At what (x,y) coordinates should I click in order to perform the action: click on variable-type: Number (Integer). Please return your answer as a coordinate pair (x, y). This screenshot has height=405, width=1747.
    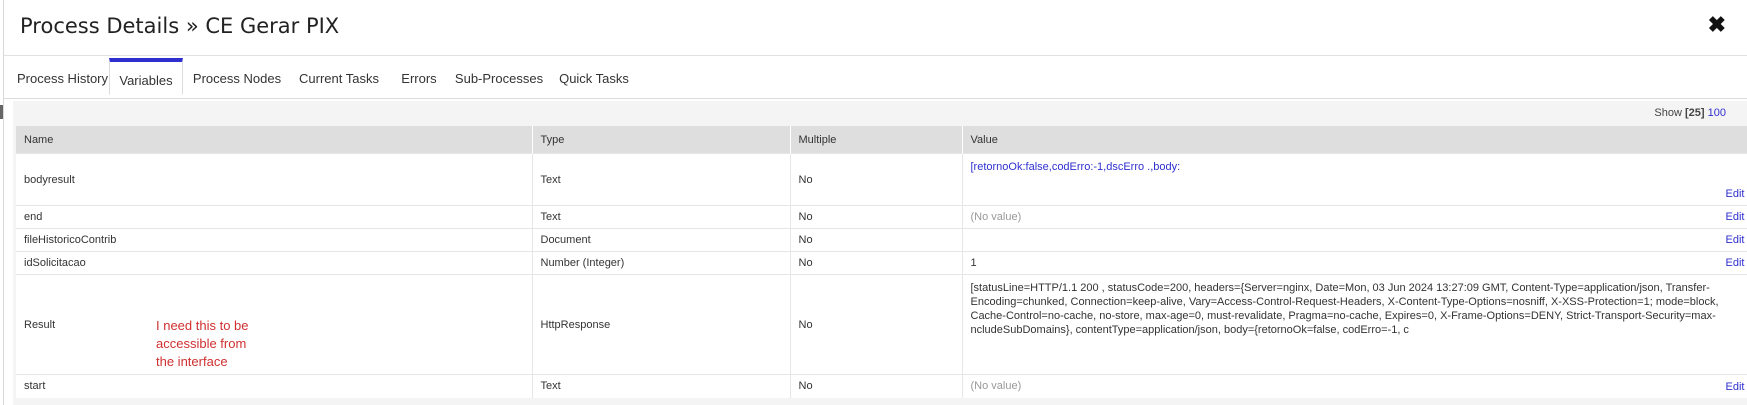
    Looking at the image, I should click on (661, 263).